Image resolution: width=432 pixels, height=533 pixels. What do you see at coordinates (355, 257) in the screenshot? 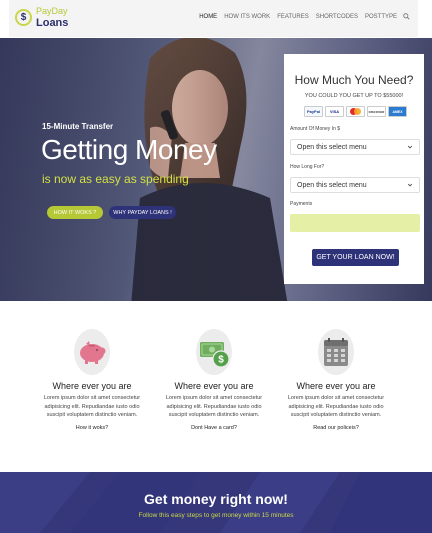
I see `get-loan-button: GET YOUR LOAN NOW!` at bounding box center [355, 257].